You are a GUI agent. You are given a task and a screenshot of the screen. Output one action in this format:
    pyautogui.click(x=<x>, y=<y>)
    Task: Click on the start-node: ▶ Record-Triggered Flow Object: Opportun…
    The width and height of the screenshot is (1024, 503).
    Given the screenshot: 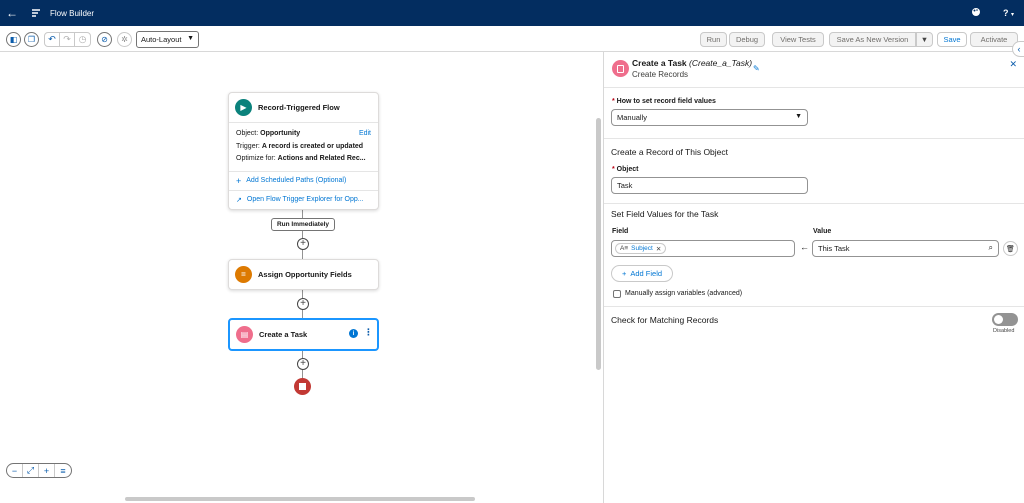 What is the action you would take?
    pyautogui.click(x=303, y=151)
    